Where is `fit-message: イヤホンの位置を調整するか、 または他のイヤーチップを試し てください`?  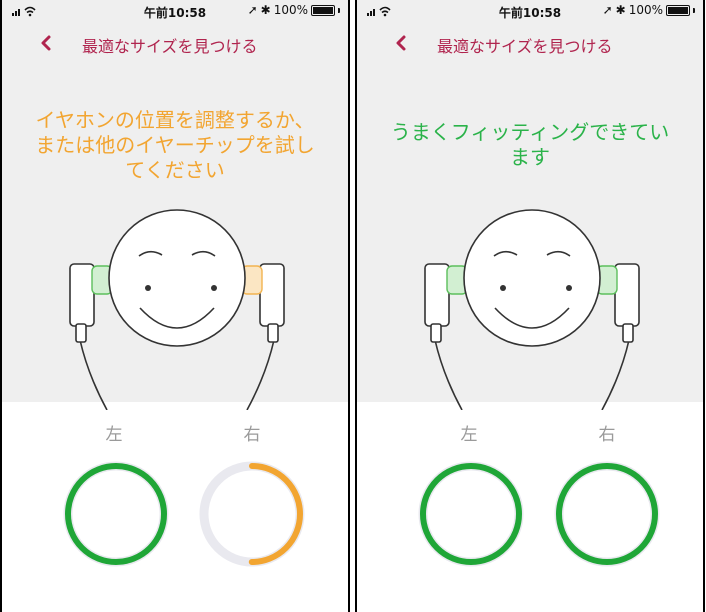 fit-message: イヤホンの位置を調整するか、 または他のイヤーチップを試し てください is located at coordinates (175, 145).